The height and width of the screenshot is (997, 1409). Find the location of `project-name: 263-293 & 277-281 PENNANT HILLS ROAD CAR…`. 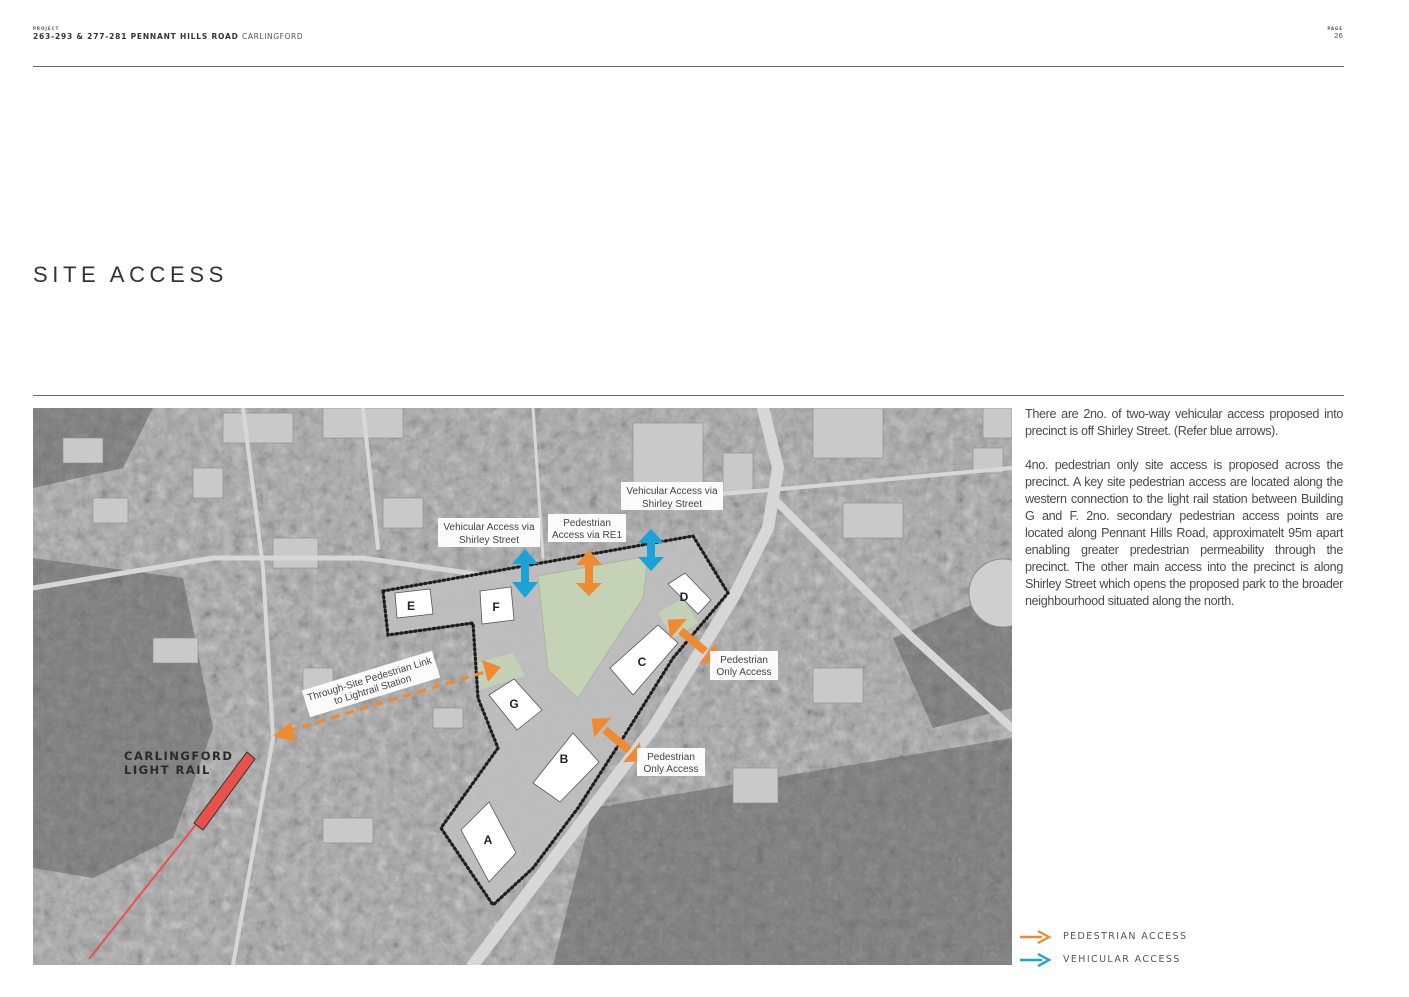

project-name: 263-293 & 277-281 PENNANT HILLS ROAD CAR… is located at coordinates (168, 36).